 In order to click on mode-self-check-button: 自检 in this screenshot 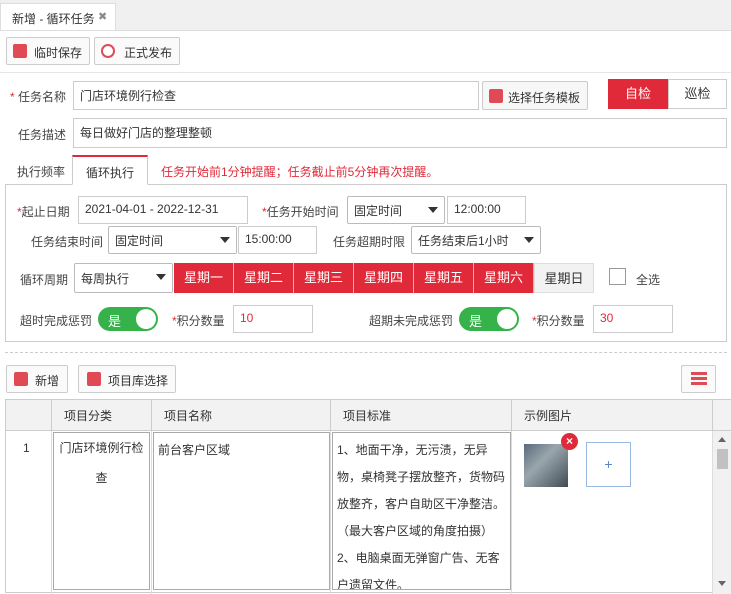, I will do `click(638, 94)`.